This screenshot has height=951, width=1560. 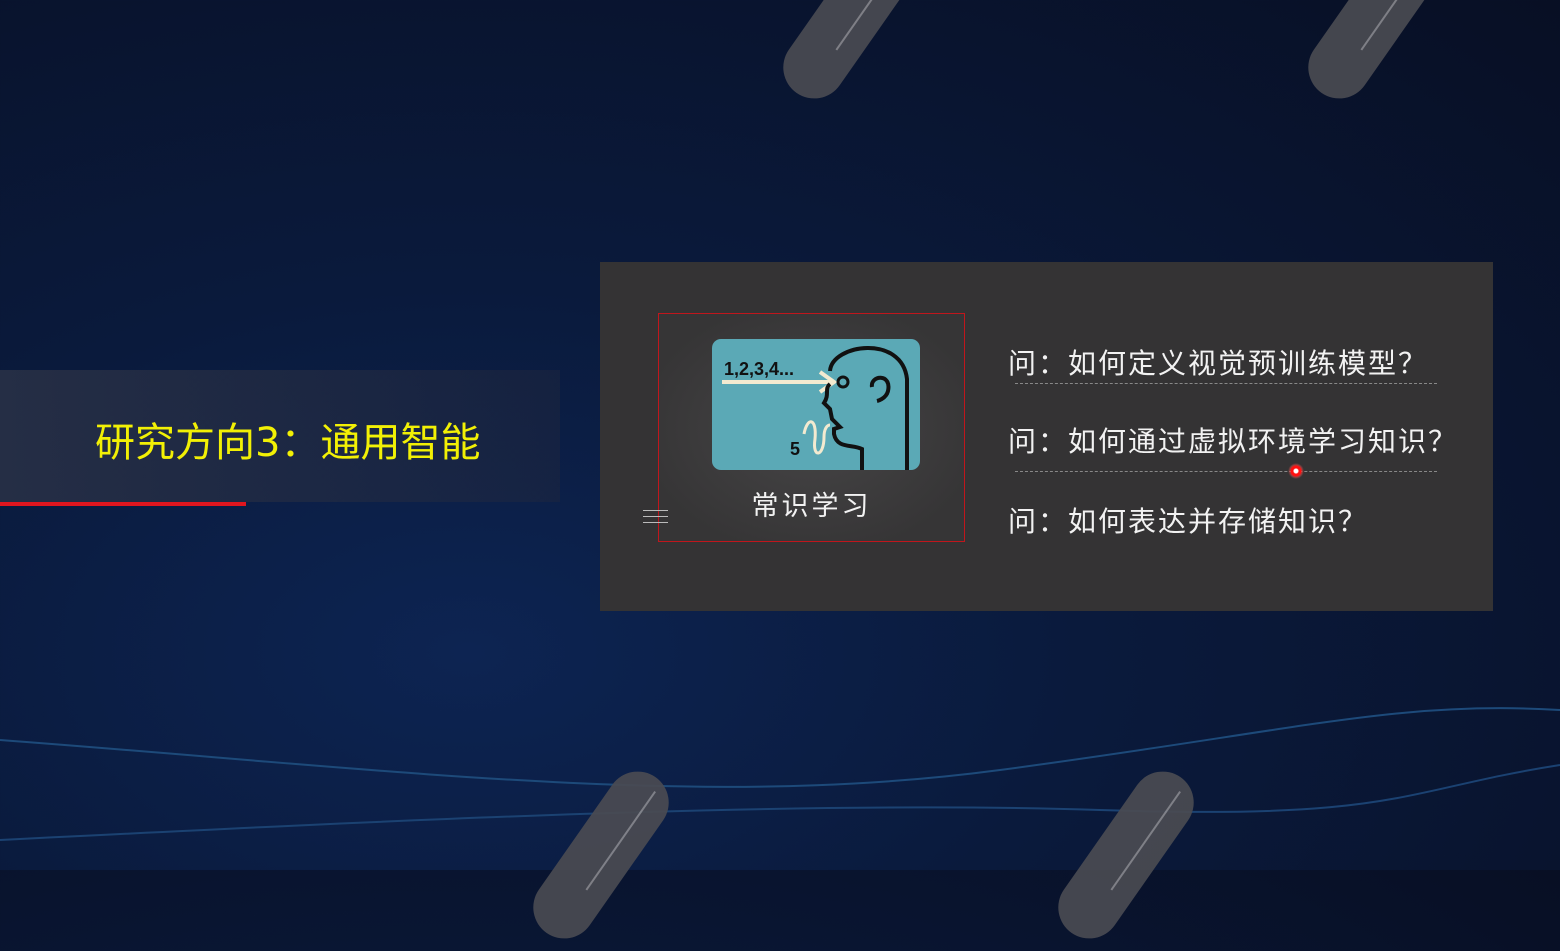 What do you see at coordinates (1233, 441) in the screenshot?
I see `question-2: 问：如何通过虚拟环境学习知识？` at bounding box center [1233, 441].